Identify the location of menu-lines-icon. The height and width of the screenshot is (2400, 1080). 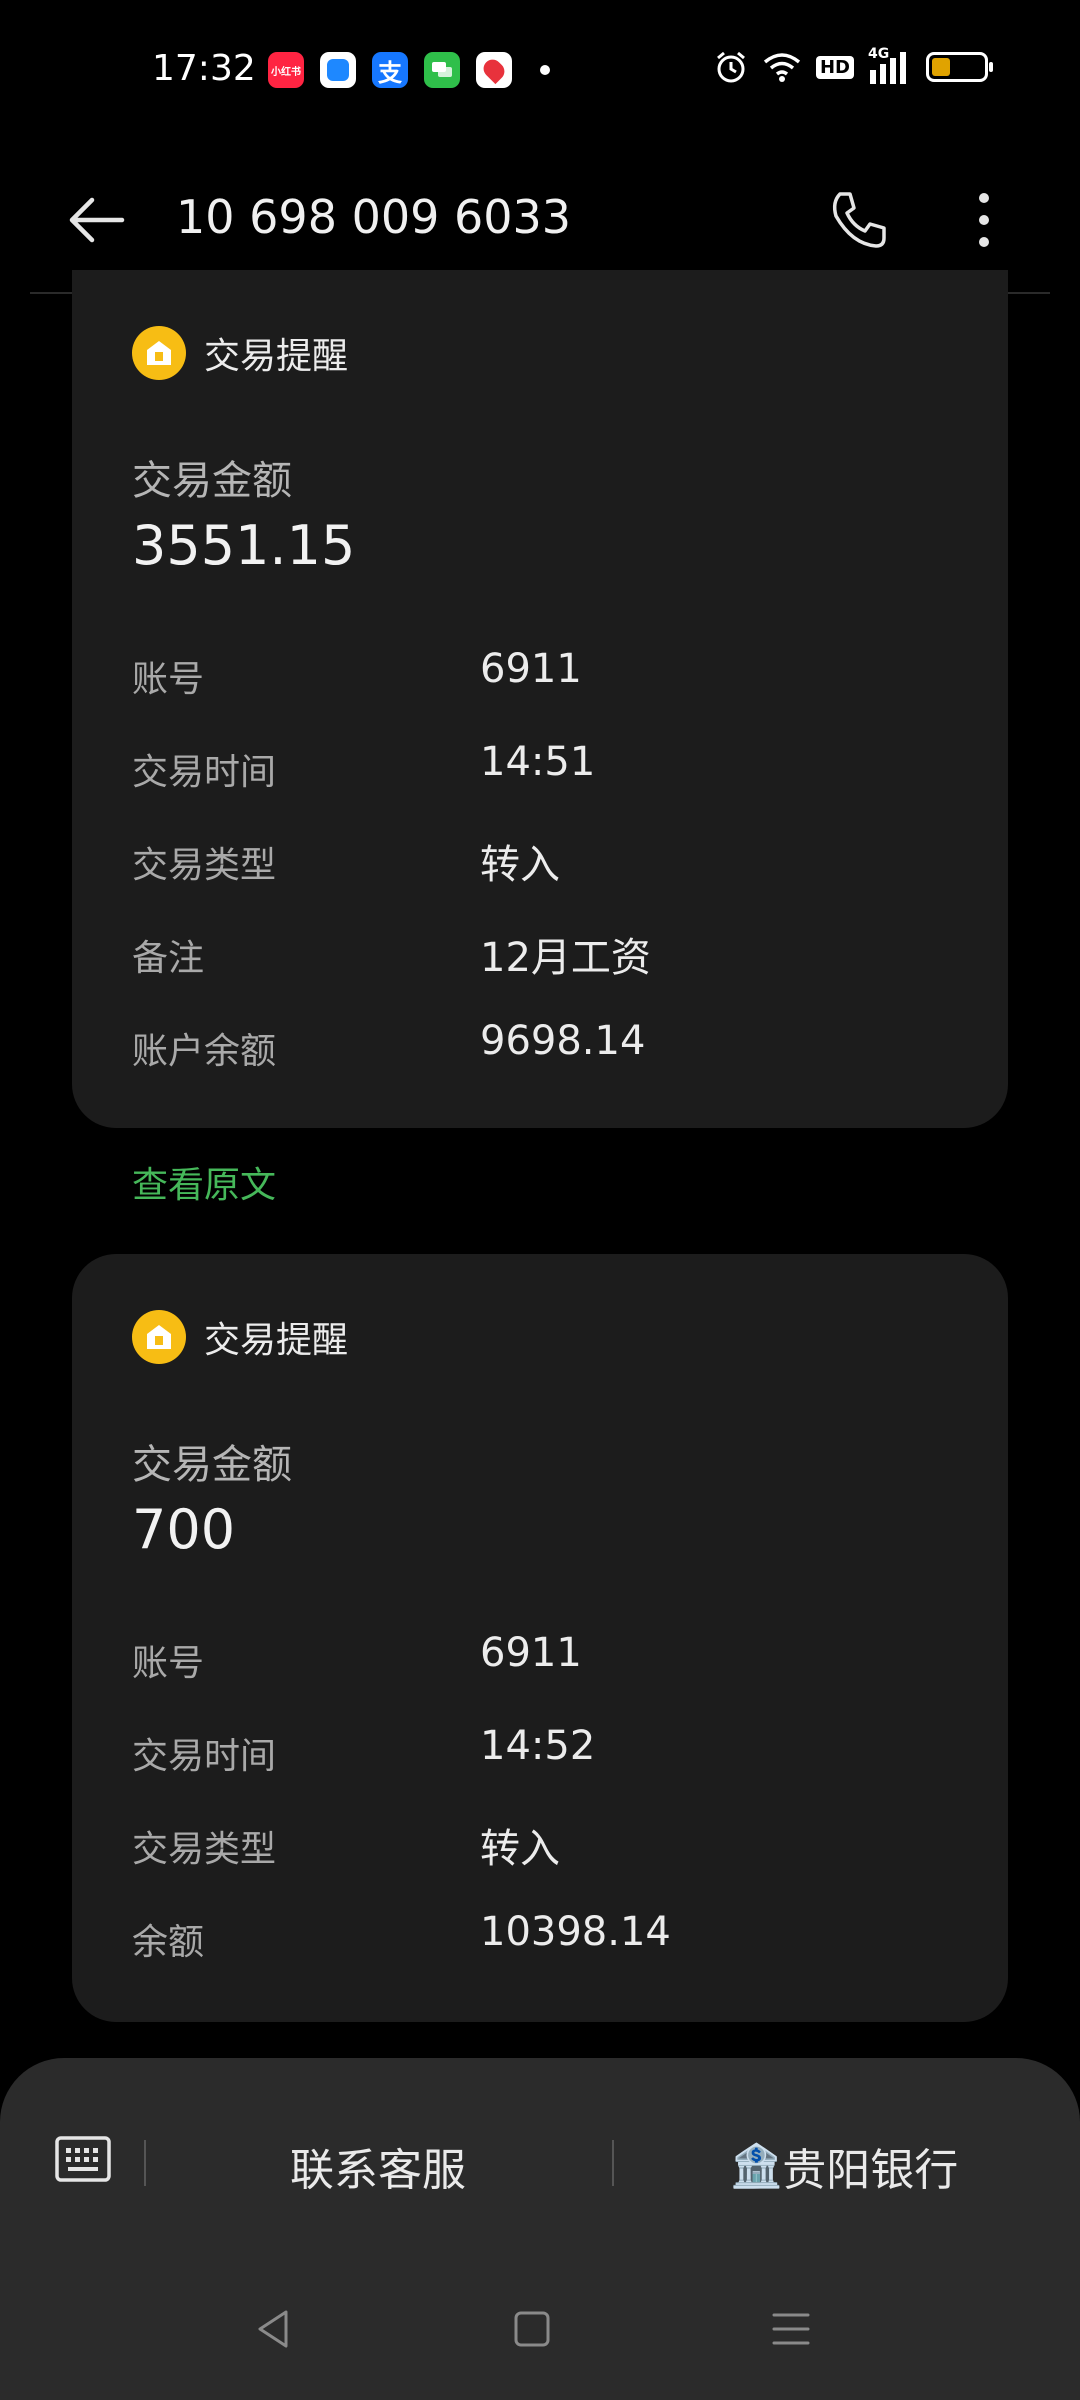
(791, 2329).